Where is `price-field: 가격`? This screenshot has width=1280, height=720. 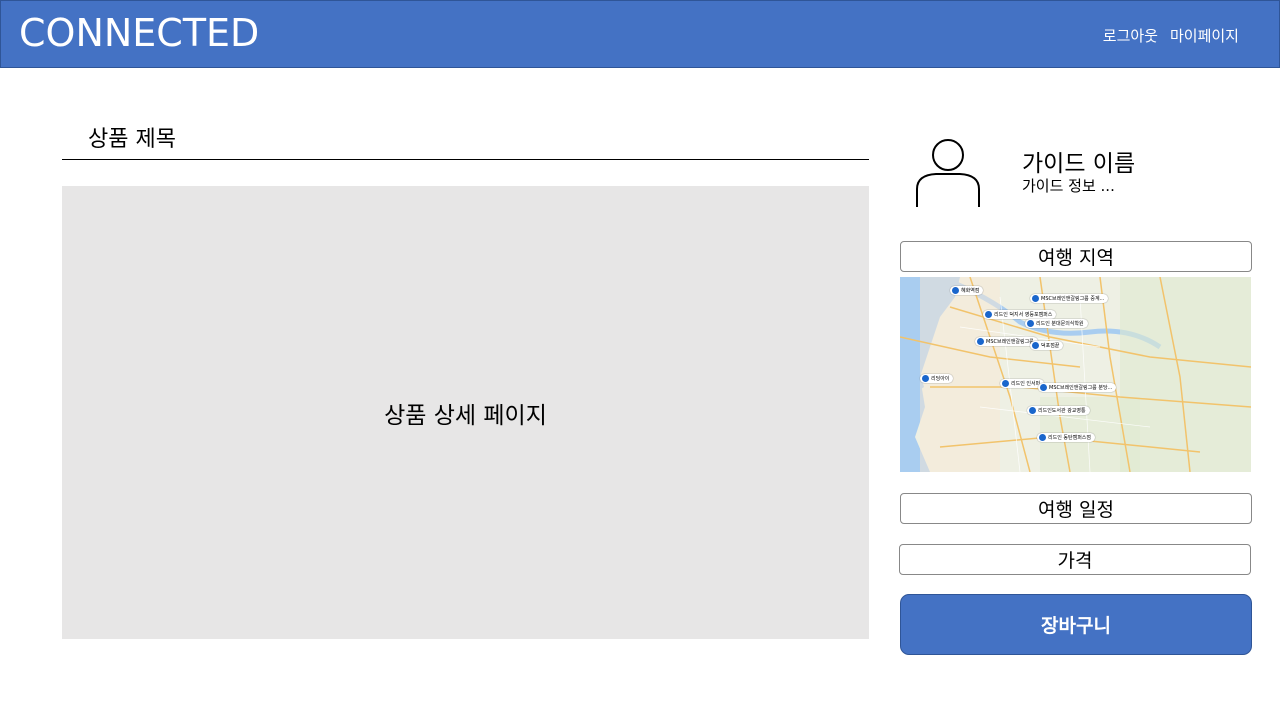 price-field: 가격 is located at coordinates (1075, 559).